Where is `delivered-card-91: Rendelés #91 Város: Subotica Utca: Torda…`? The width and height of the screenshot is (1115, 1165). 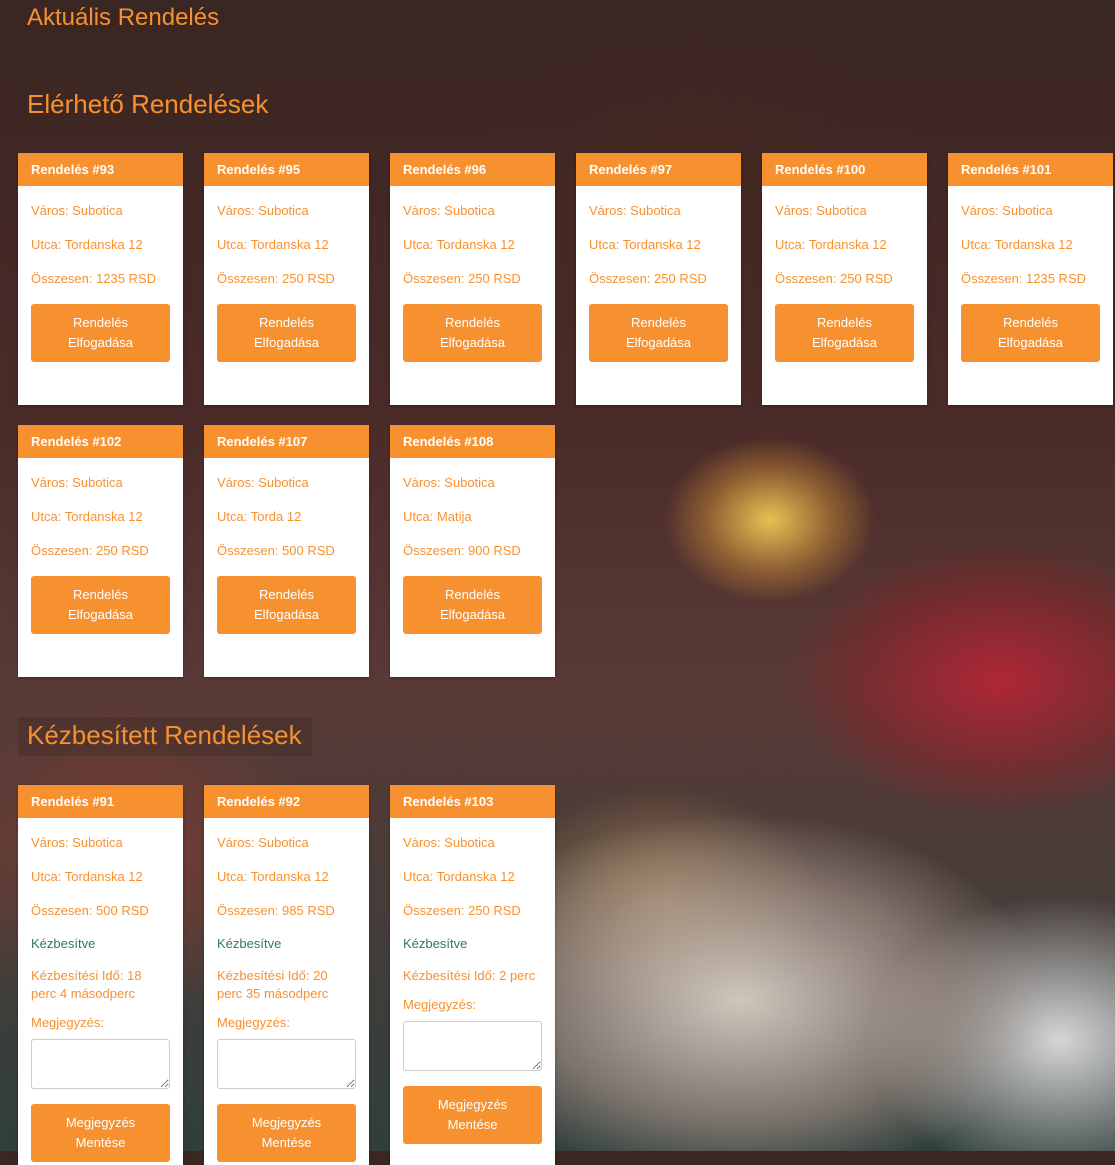 delivered-card-91: Rendelés #91 Város: Subotica Utca: Torda… is located at coordinates (100, 975).